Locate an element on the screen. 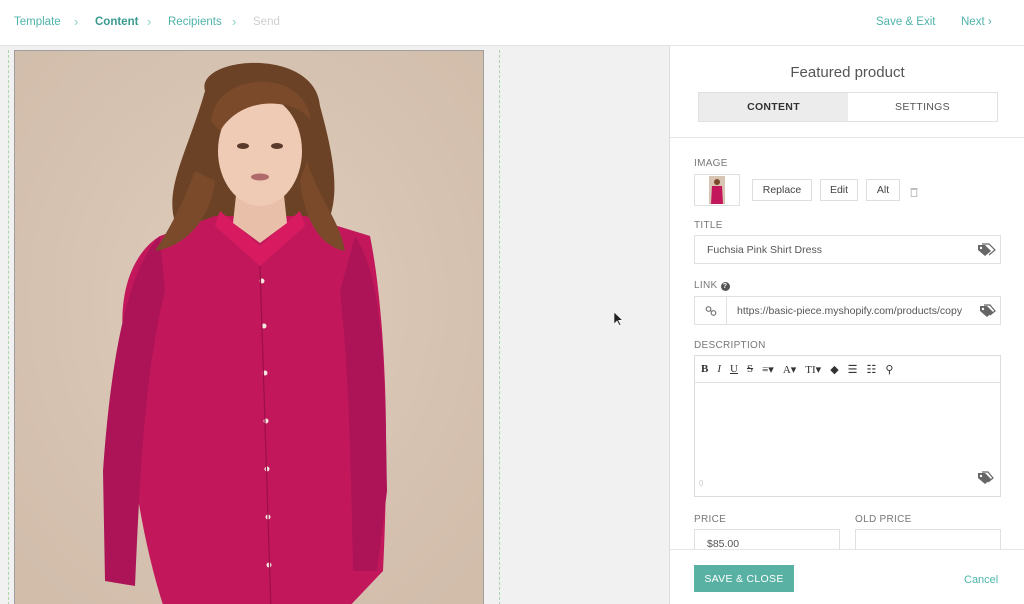 The height and width of the screenshot is (604, 1024). font-color-dropdown: A▾ is located at coordinates (789, 369).